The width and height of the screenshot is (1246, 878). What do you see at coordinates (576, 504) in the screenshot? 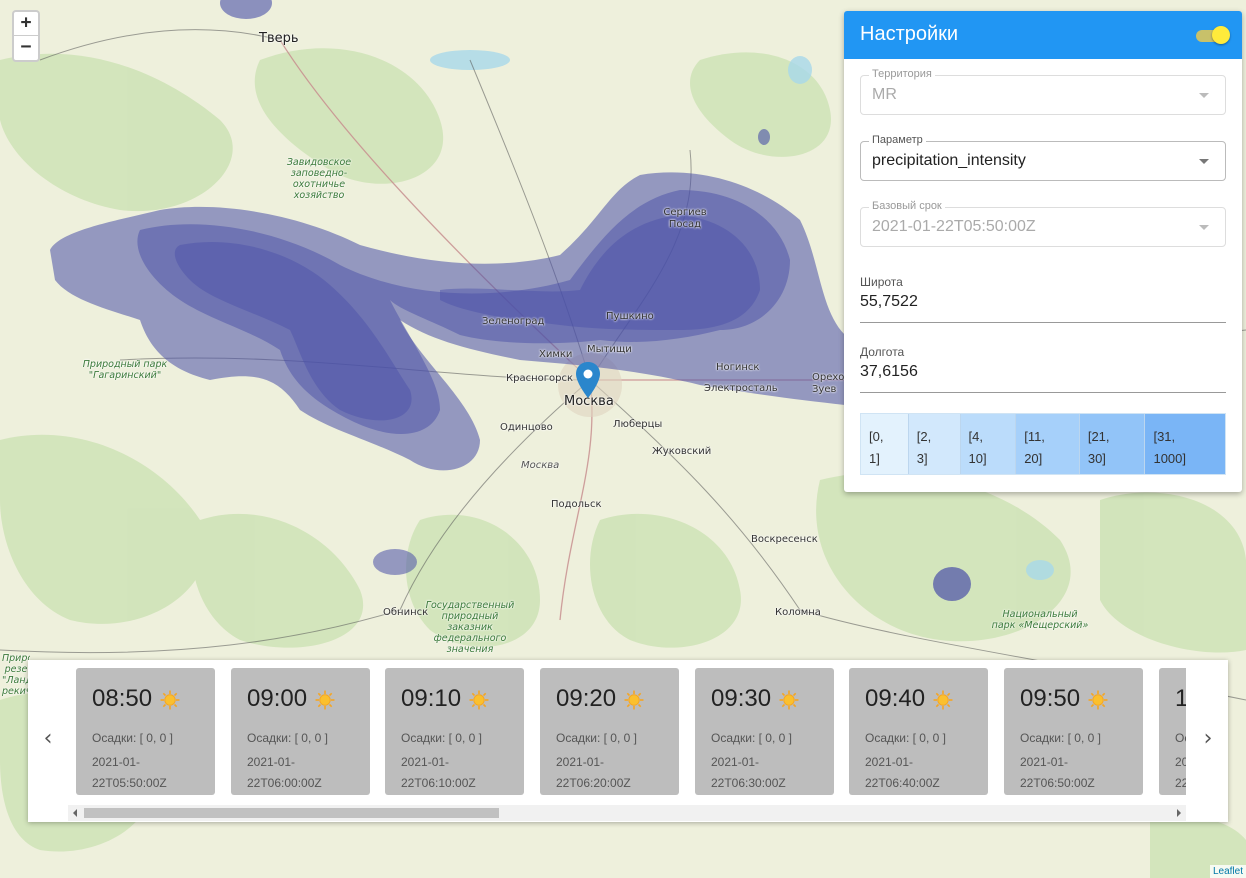
I see `city-label: Подольск` at bounding box center [576, 504].